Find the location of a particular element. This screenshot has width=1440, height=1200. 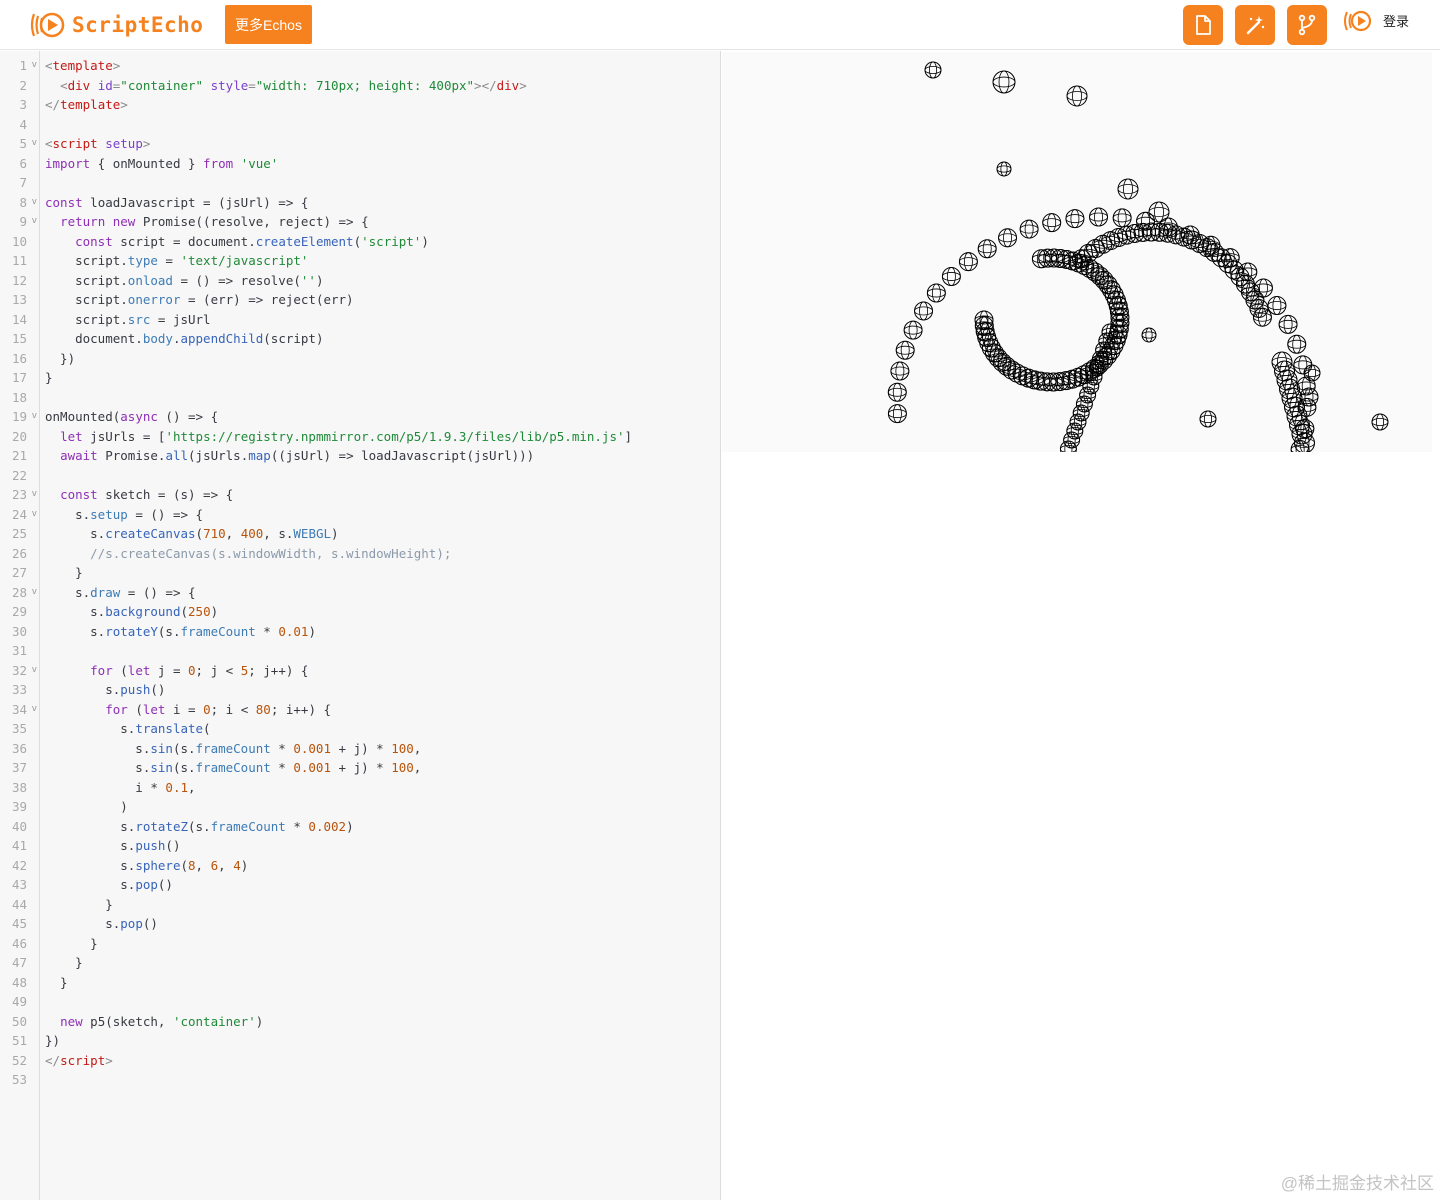

code-line: ) is located at coordinates (380, 807).